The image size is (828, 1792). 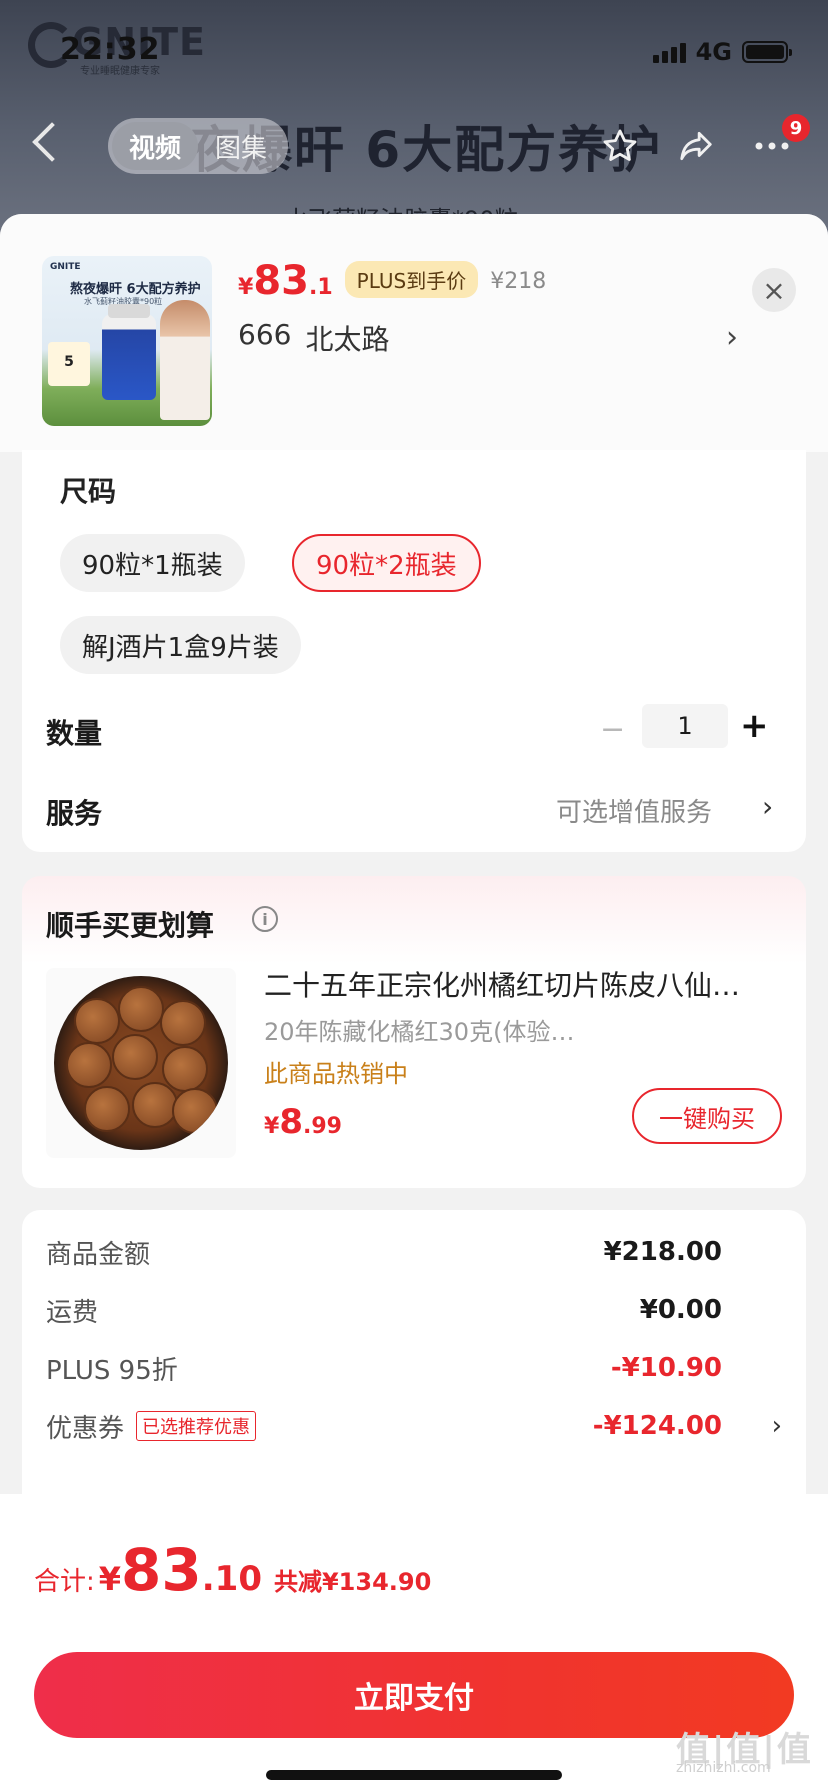 I want to click on summary-row-shipping: 运费 ¥0.00, so click(x=384, y=1311).